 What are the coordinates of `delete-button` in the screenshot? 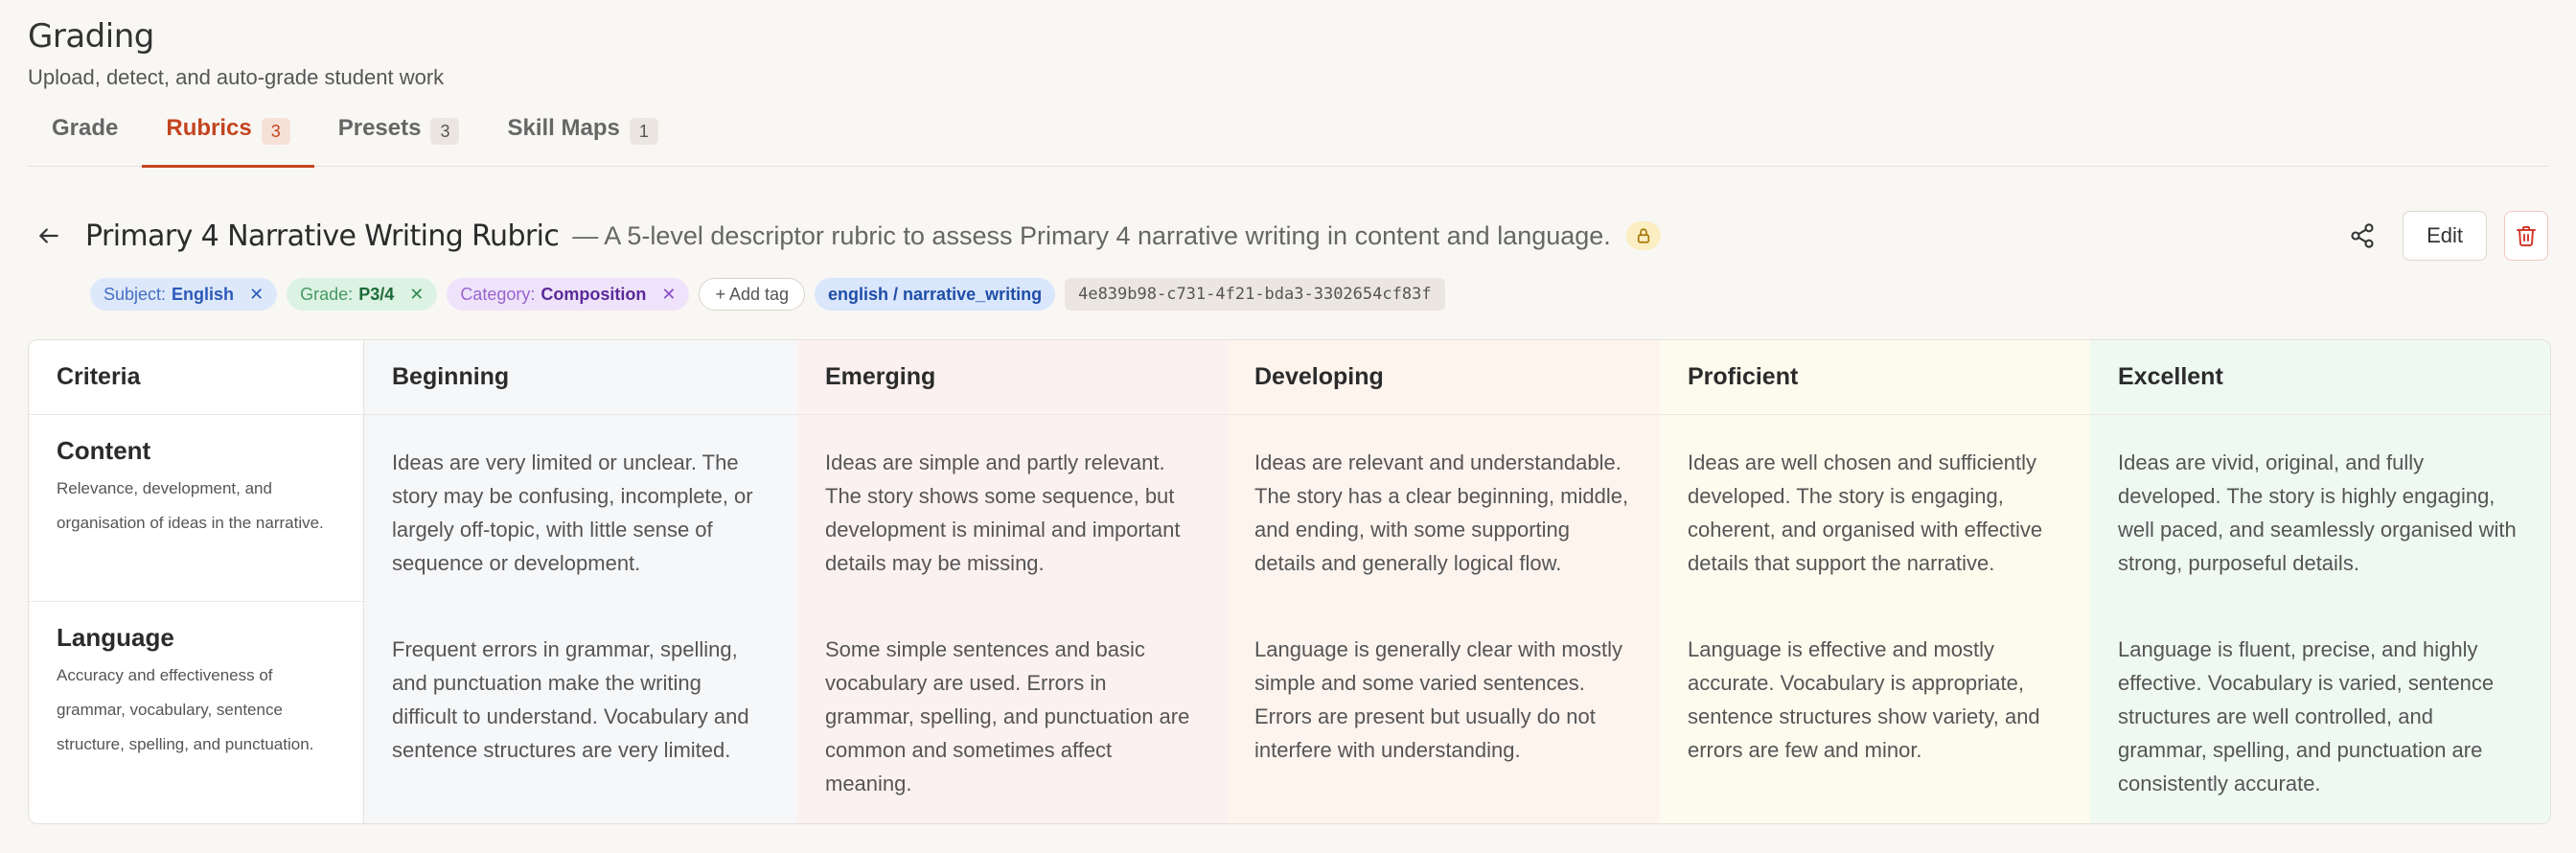 It's located at (2526, 236).